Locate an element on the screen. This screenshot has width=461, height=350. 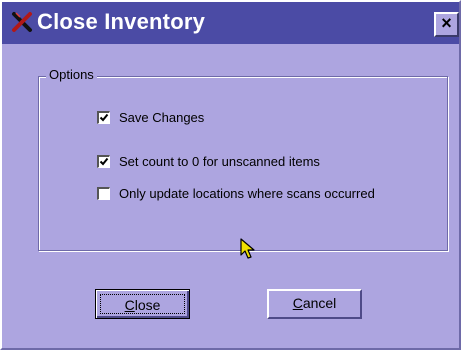
close-button: Close is located at coordinates (142, 304).